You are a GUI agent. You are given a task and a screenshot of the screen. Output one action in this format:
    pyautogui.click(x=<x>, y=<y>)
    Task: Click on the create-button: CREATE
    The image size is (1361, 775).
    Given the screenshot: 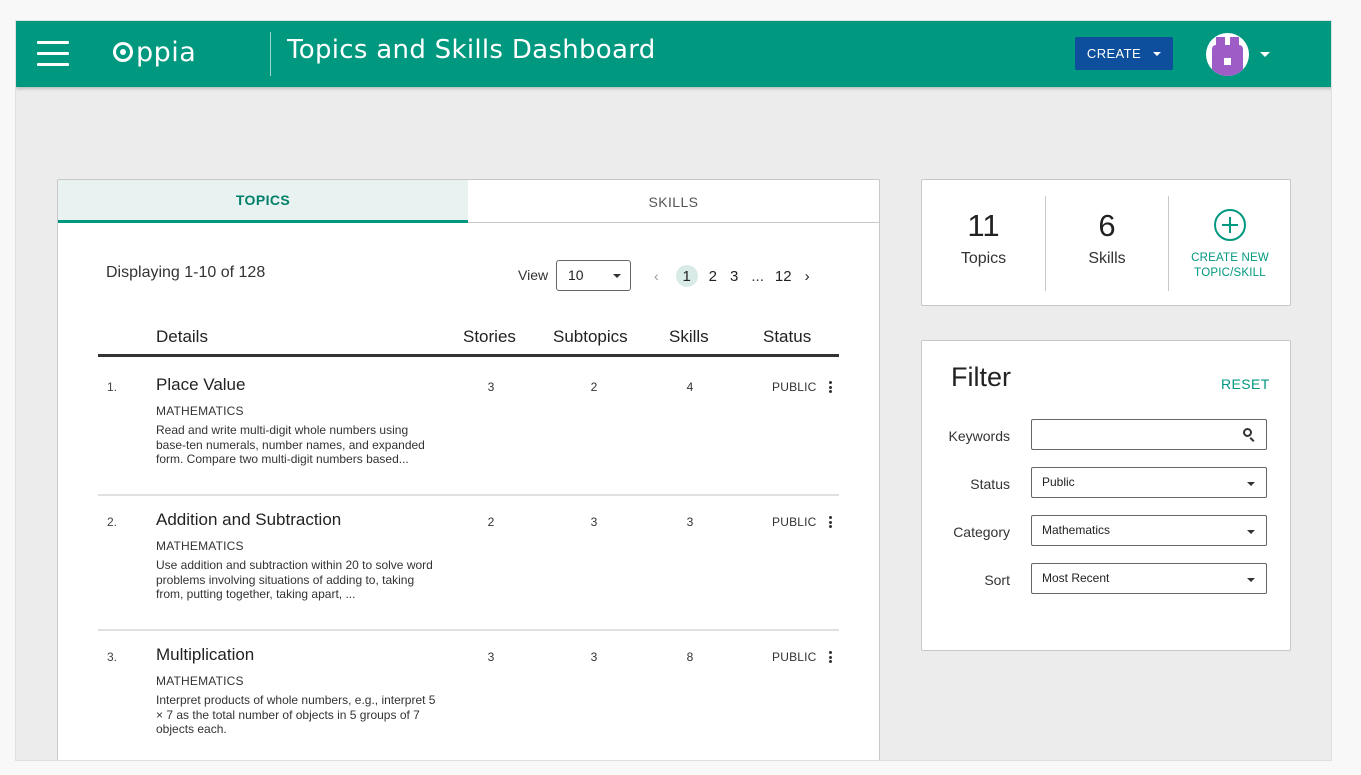 What is the action you would take?
    pyautogui.click(x=1124, y=53)
    